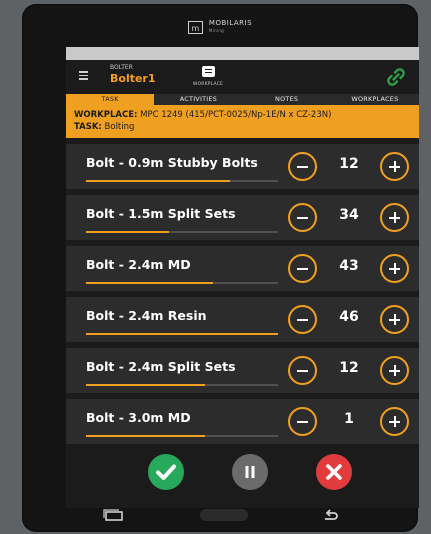  What do you see at coordinates (83, 76) in the screenshot?
I see `menu-icon` at bounding box center [83, 76].